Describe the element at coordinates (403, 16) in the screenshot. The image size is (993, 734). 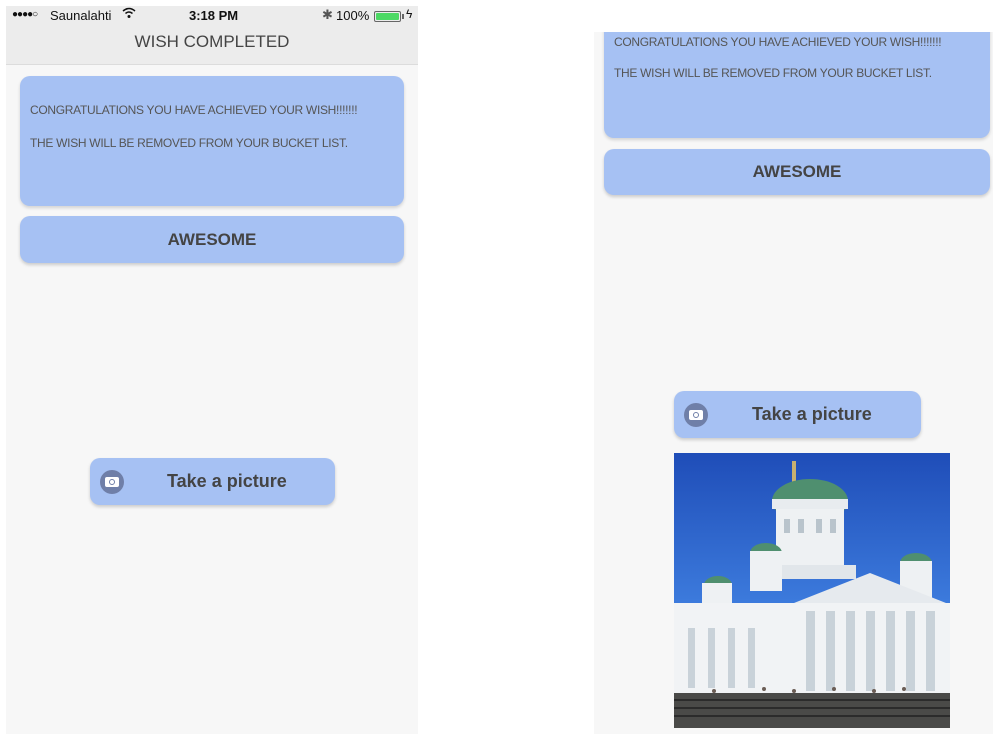
I see `battery-nub` at that location.